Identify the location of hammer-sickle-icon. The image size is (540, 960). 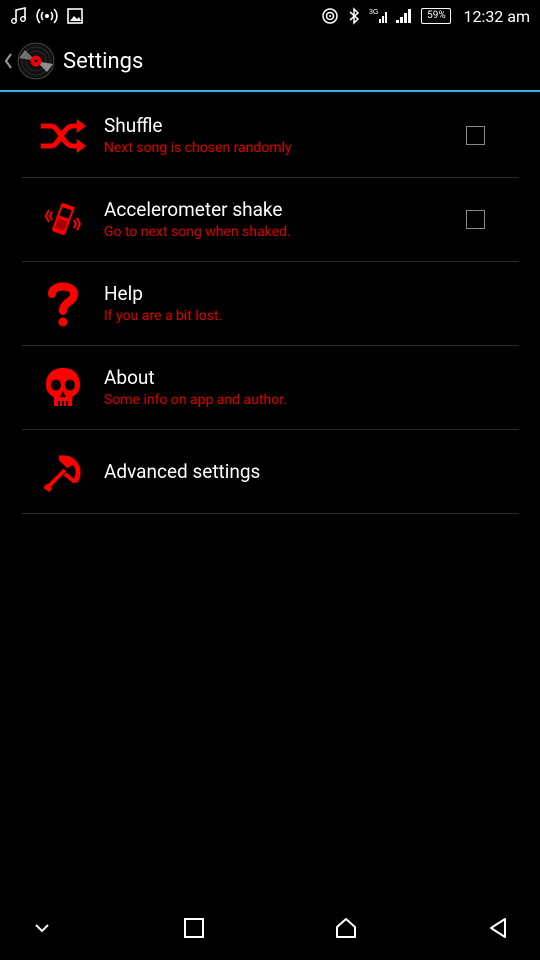
(63, 472).